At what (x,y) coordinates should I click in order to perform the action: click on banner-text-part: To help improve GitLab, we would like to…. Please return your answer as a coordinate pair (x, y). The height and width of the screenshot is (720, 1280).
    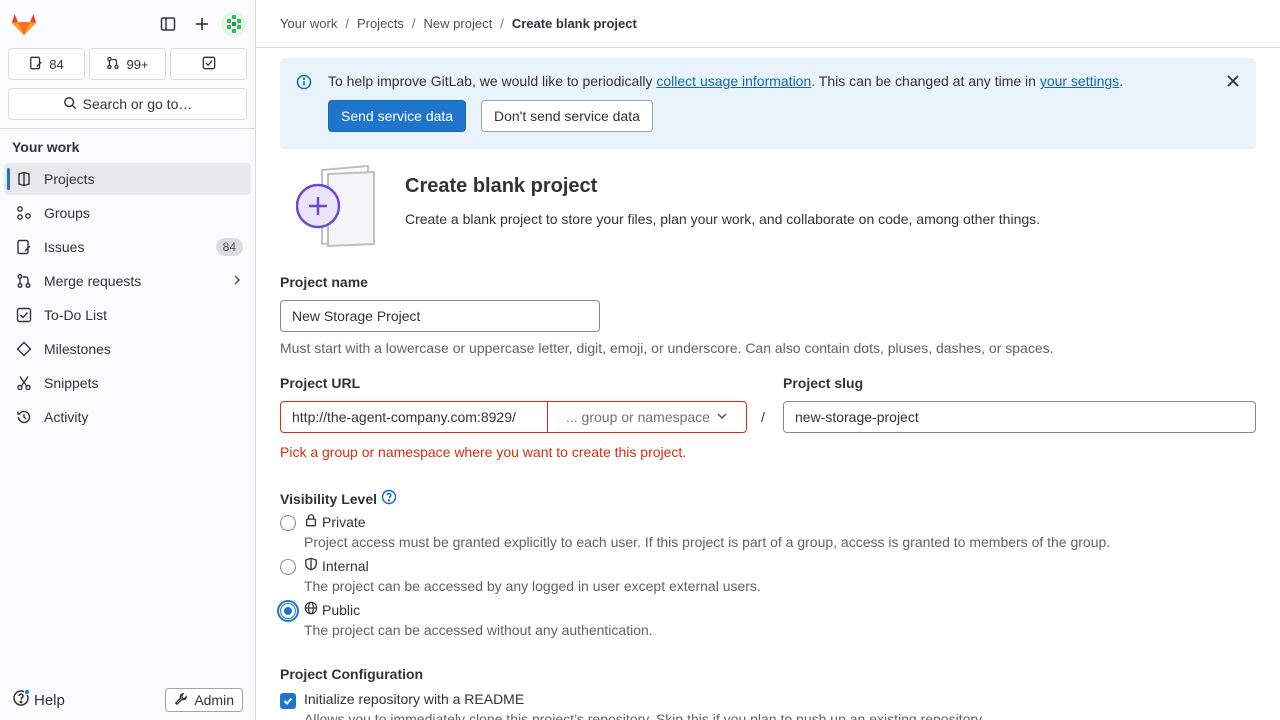
    Looking at the image, I should click on (492, 81).